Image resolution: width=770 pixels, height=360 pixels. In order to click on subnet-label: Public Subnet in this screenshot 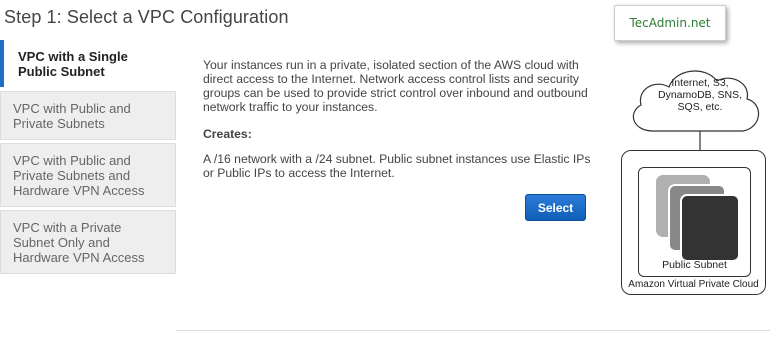, I will do `click(694, 265)`.